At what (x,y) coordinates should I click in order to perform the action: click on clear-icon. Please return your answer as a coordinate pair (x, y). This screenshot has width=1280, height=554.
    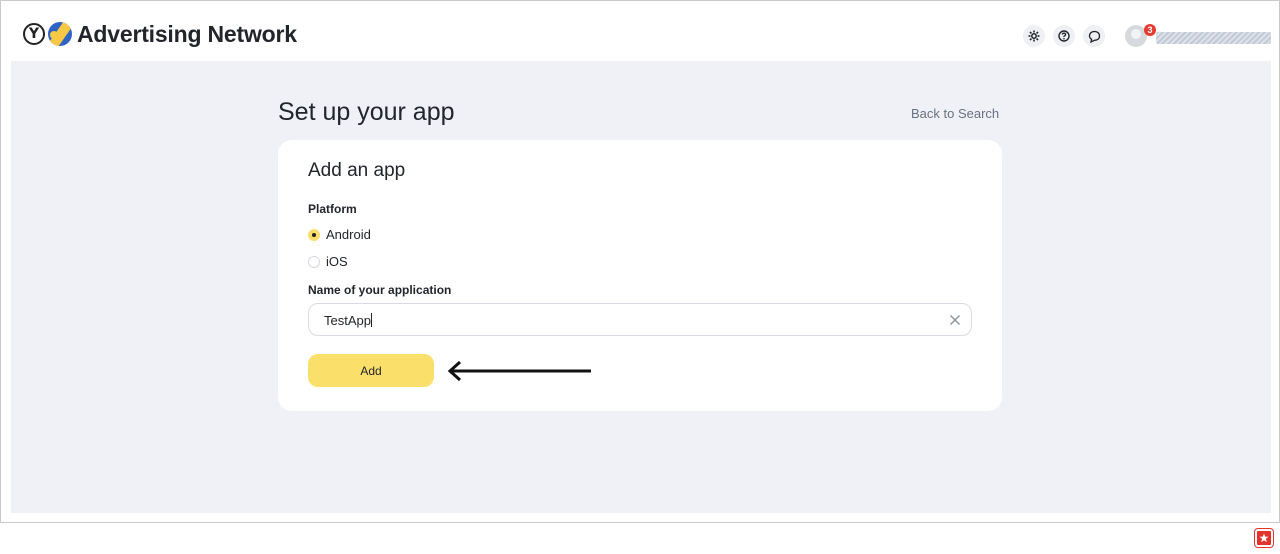
    Looking at the image, I should click on (955, 320).